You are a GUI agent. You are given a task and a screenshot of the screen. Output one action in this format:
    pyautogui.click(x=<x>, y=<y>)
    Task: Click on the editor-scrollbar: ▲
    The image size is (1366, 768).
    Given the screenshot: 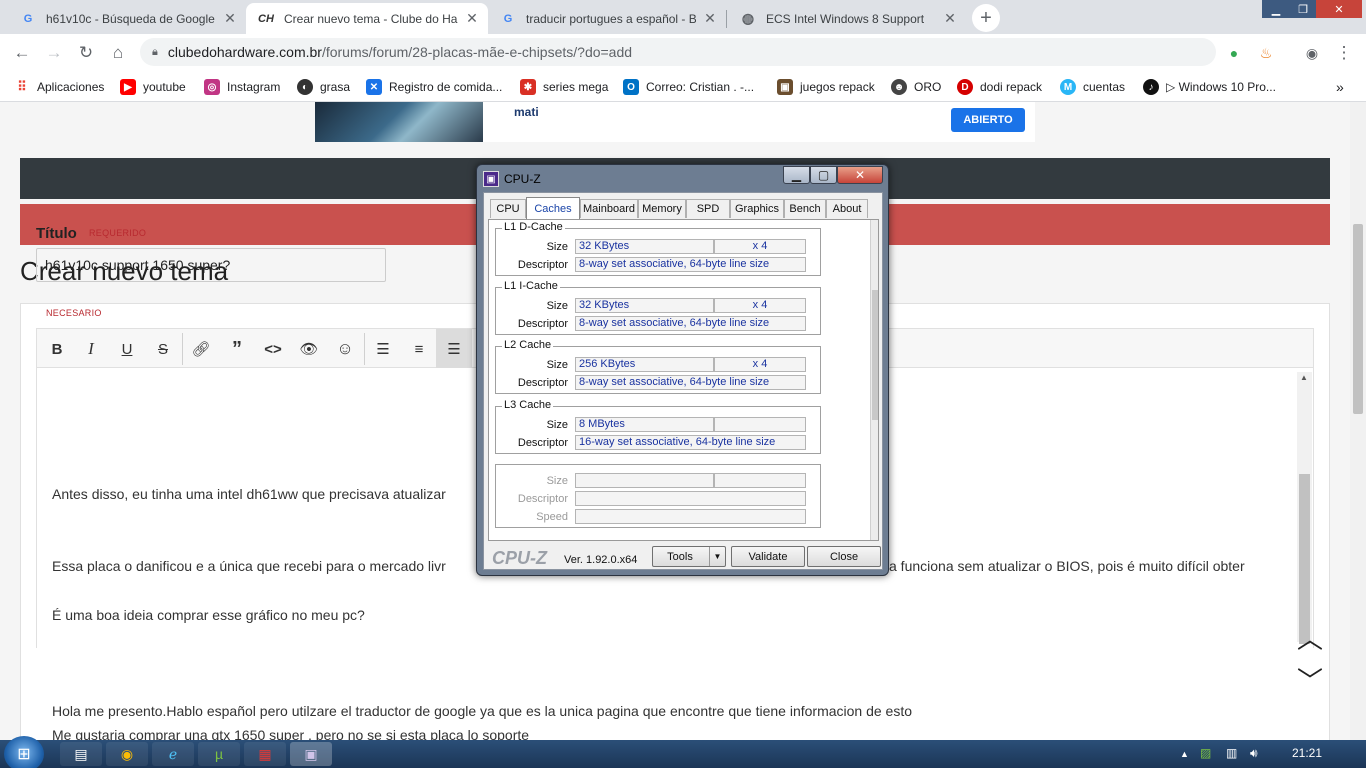 What is the action you would take?
    pyautogui.click(x=1304, y=508)
    